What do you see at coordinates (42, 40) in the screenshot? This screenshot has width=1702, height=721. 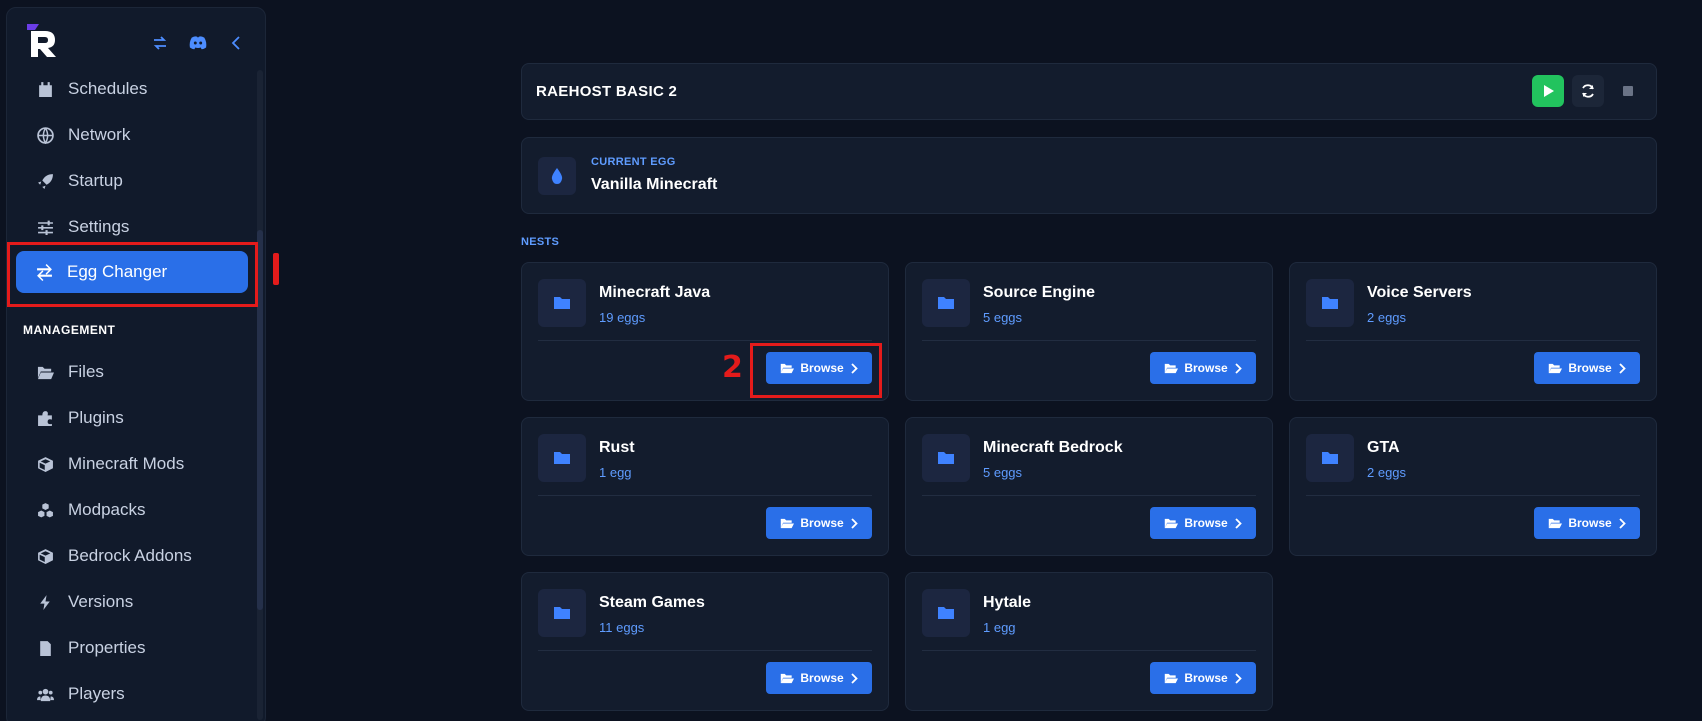 I see `logo` at bounding box center [42, 40].